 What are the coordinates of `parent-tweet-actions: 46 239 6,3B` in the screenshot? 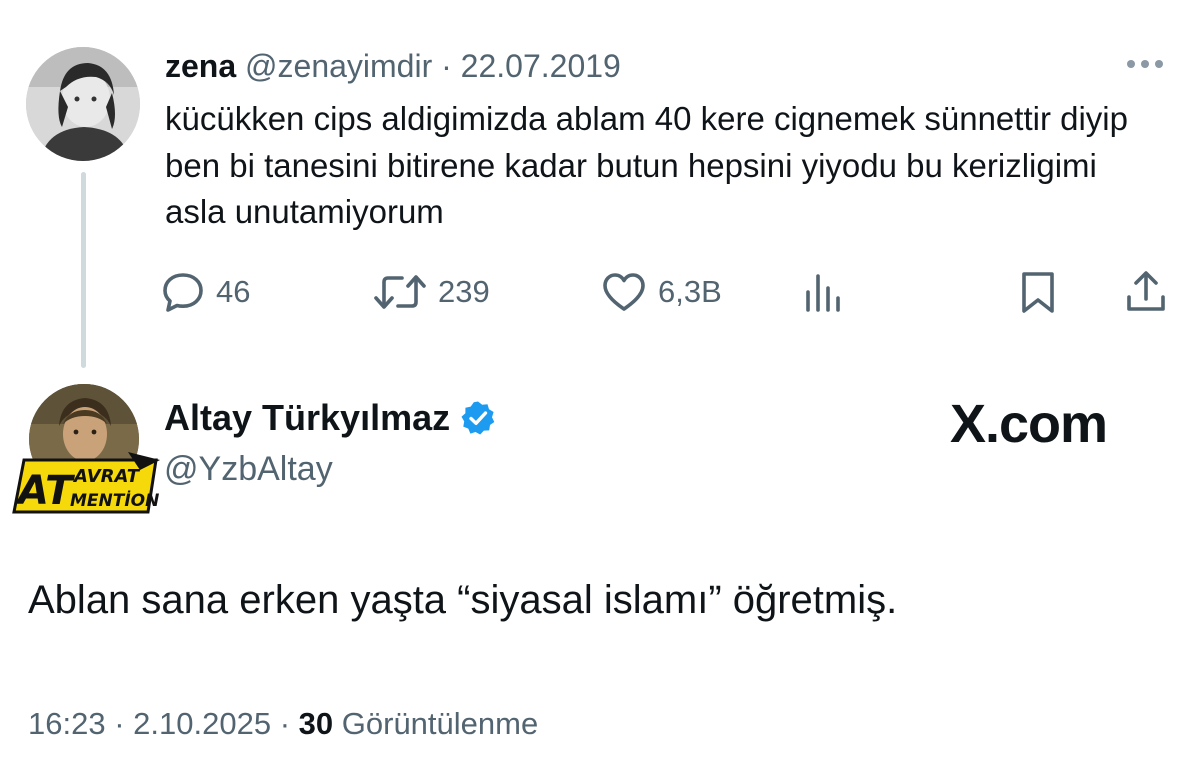 It's located at (665, 292).